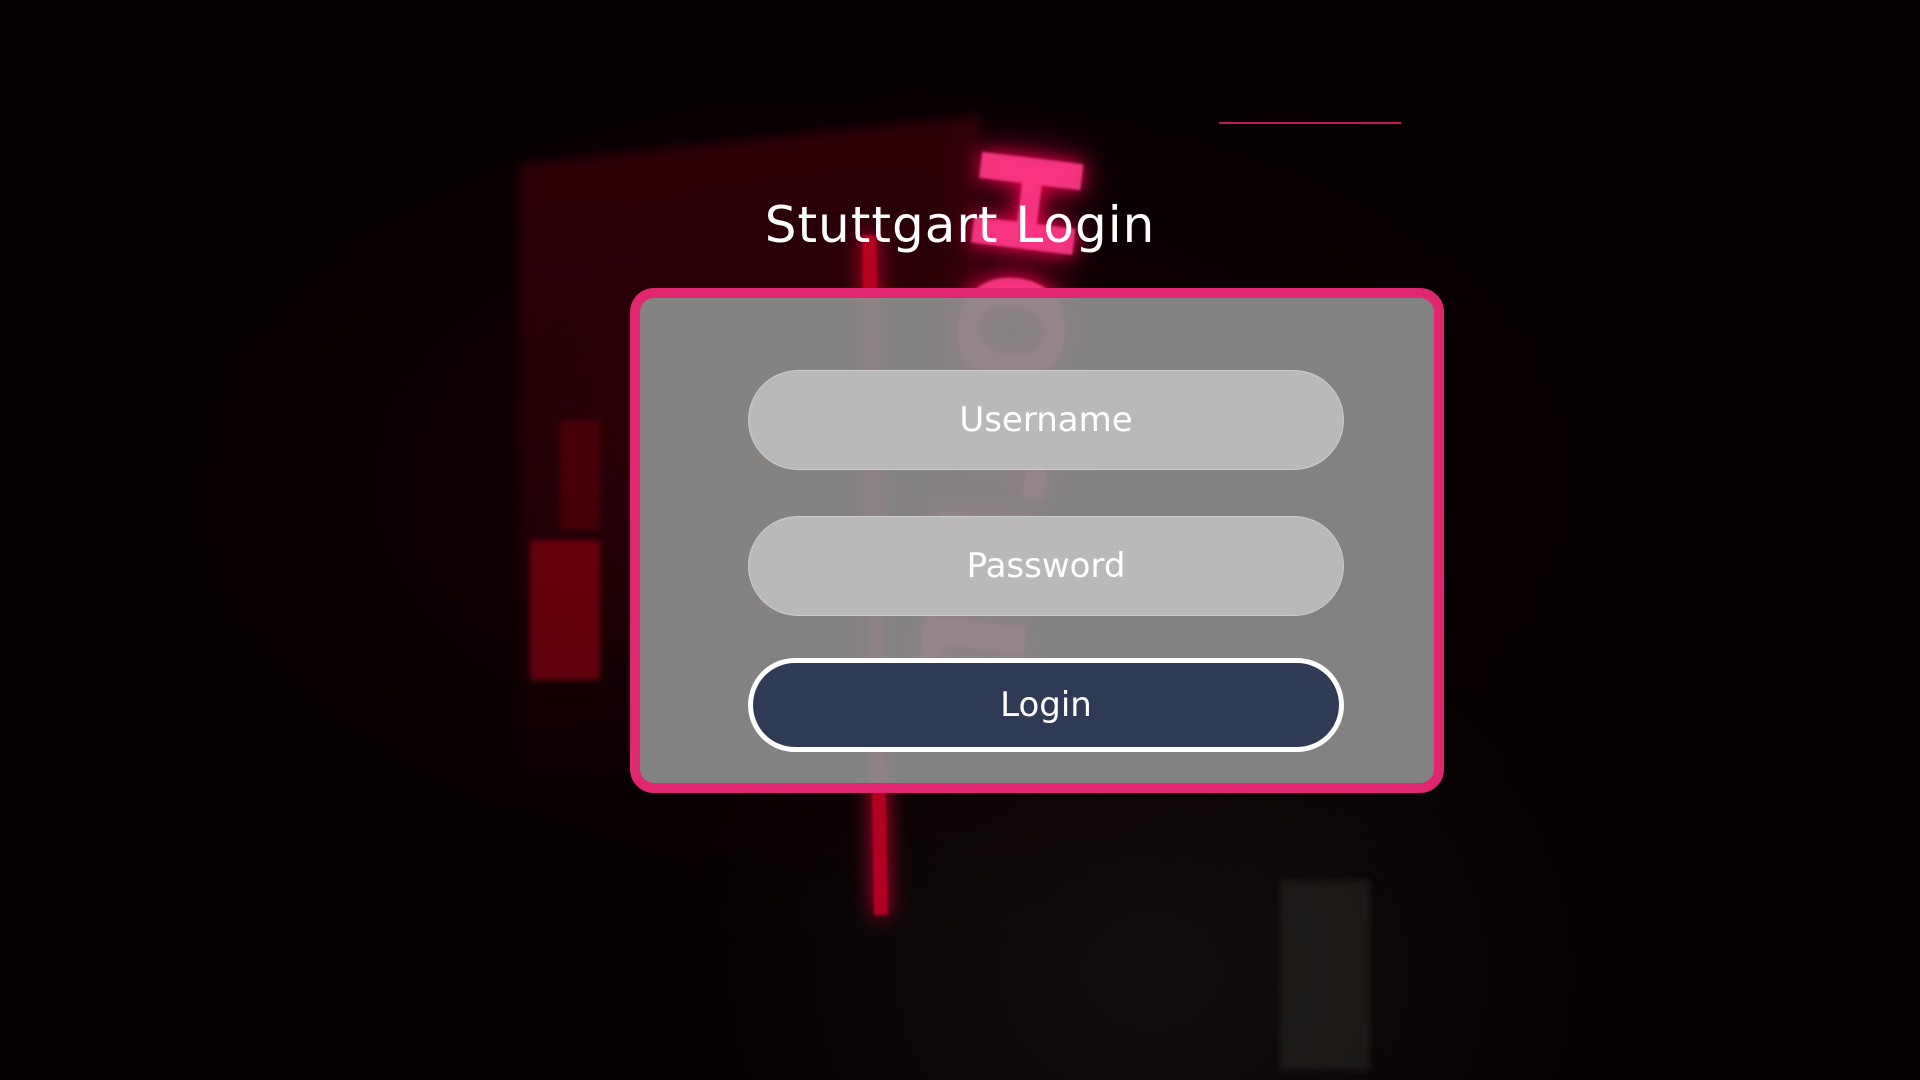 This screenshot has height=1080, width=1920. I want to click on username-input, so click(1046, 420).